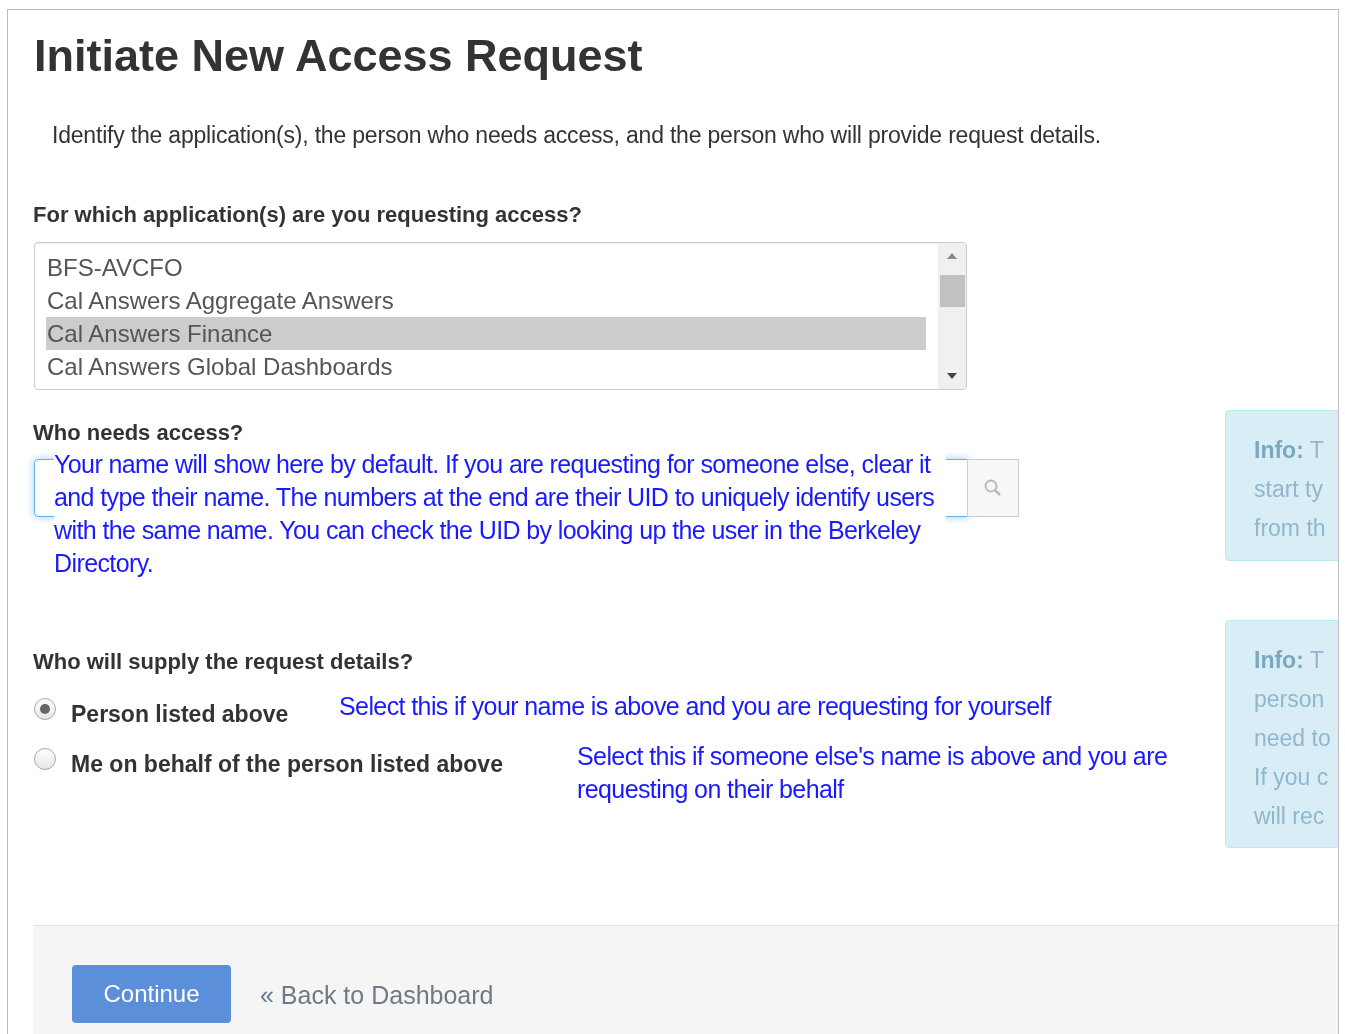 Image resolution: width=1345 pixels, height=1034 pixels. I want to click on application-listbox: BFS-AVCFO Cal Answers Aggregate Answers Cal Answers Finance Cal Answers Global Dashboards, so click(500, 316).